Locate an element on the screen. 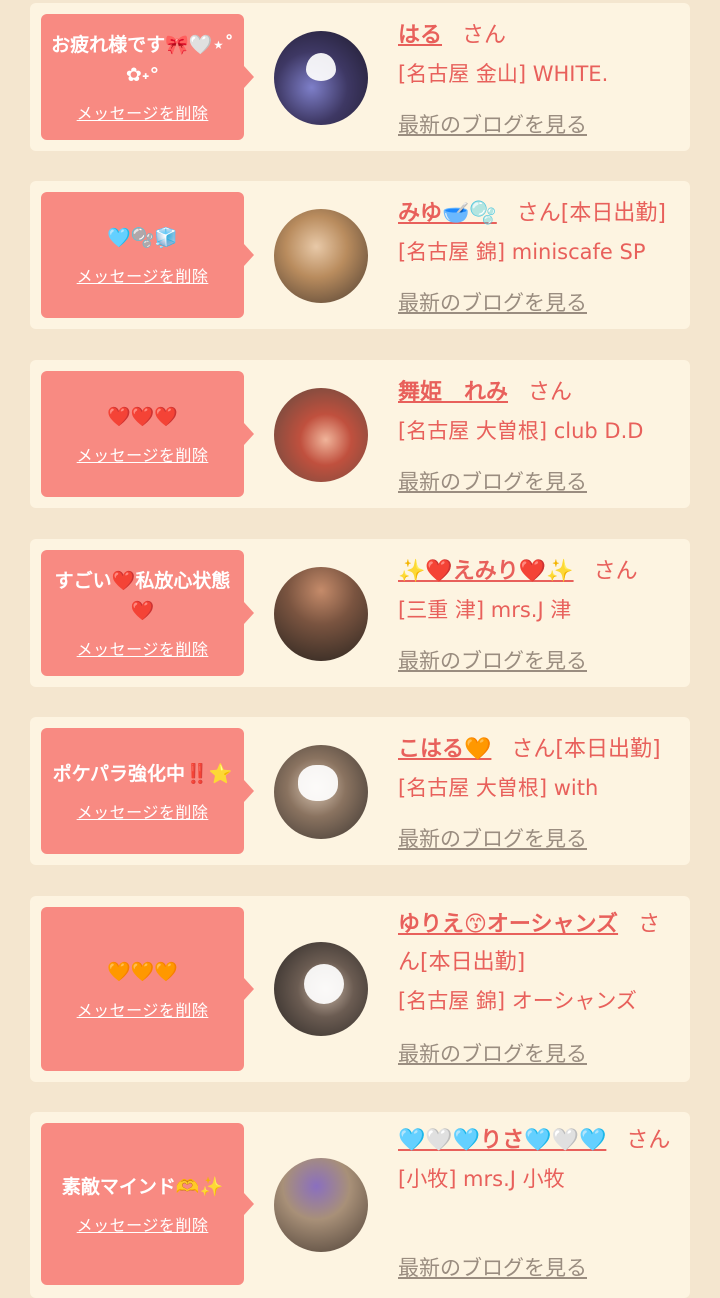 Image resolution: width=720 pixels, height=1298 pixels. shop-location: [名古屋 金山] WHITE. is located at coordinates (503, 74).